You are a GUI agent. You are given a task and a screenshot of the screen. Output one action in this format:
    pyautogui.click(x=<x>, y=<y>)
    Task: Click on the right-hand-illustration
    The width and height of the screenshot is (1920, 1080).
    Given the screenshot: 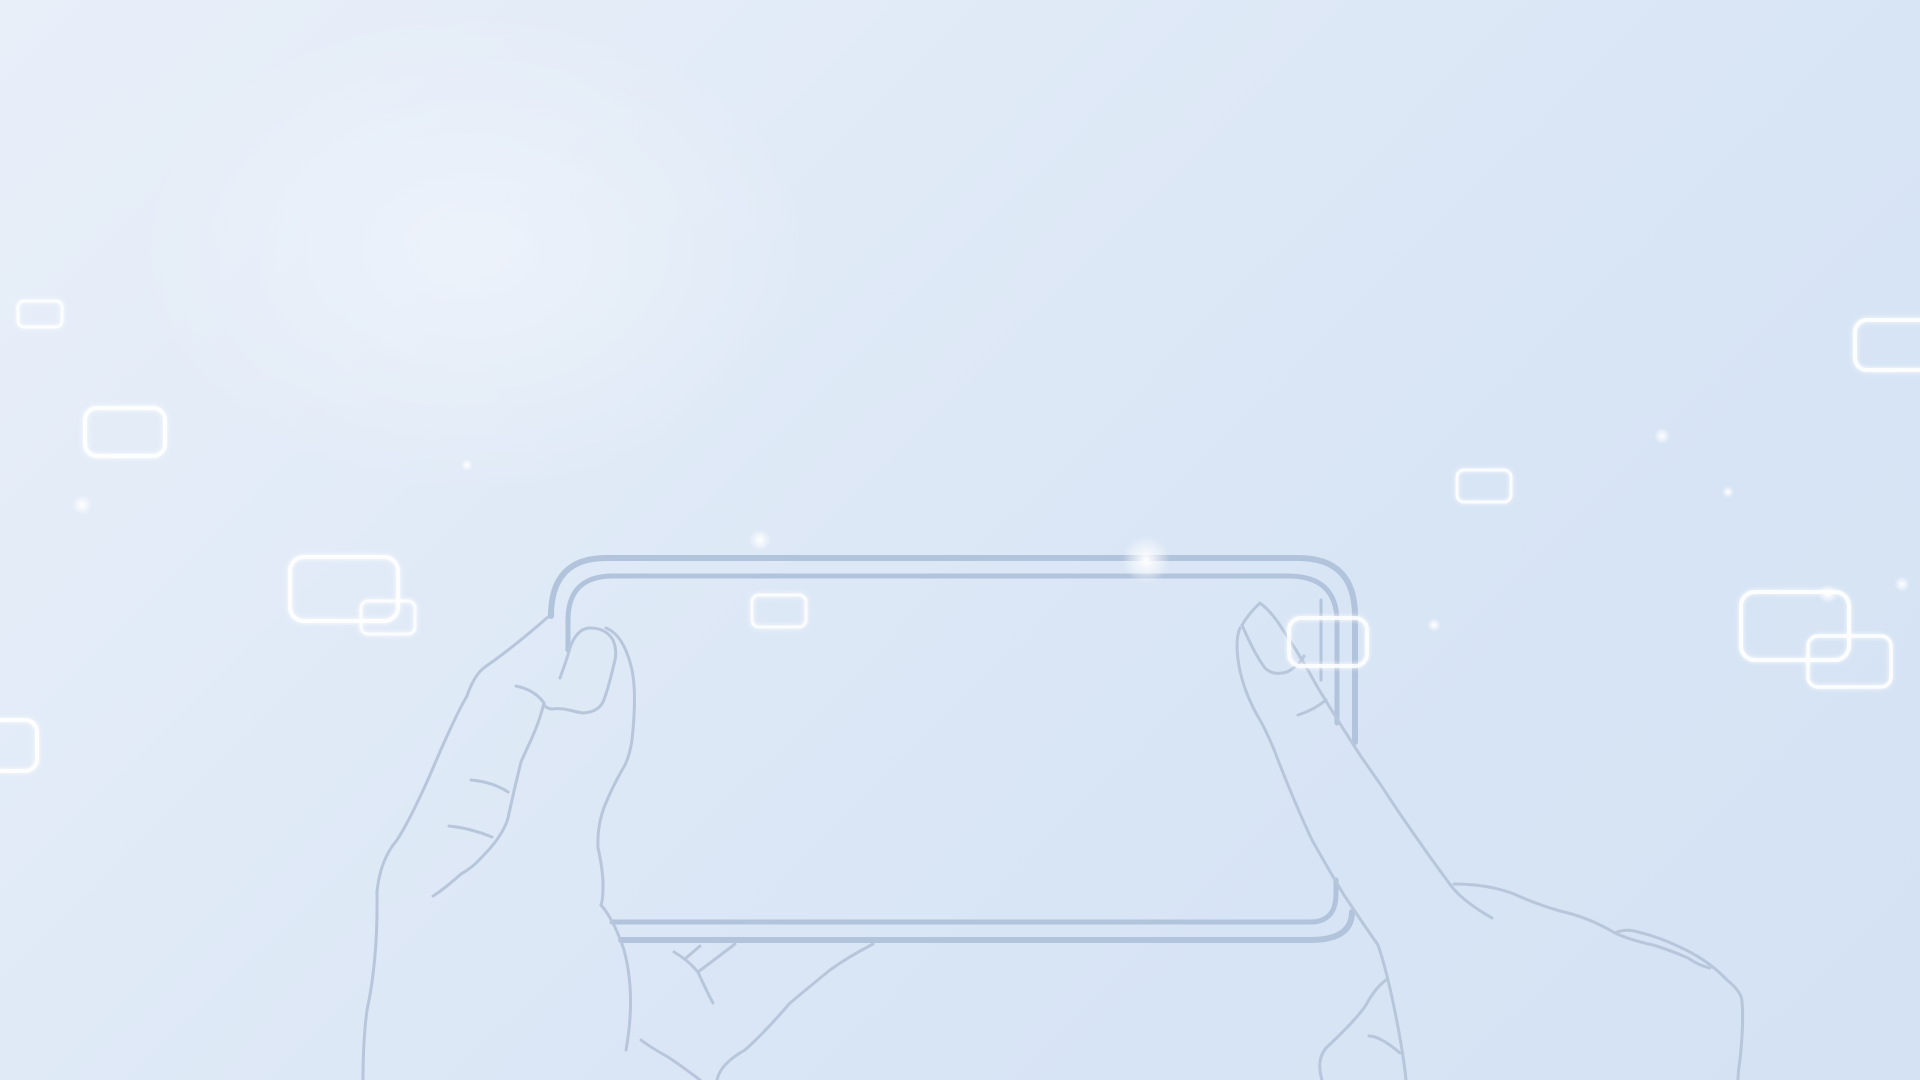 What is the action you would take?
    pyautogui.click(x=1490, y=840)
    